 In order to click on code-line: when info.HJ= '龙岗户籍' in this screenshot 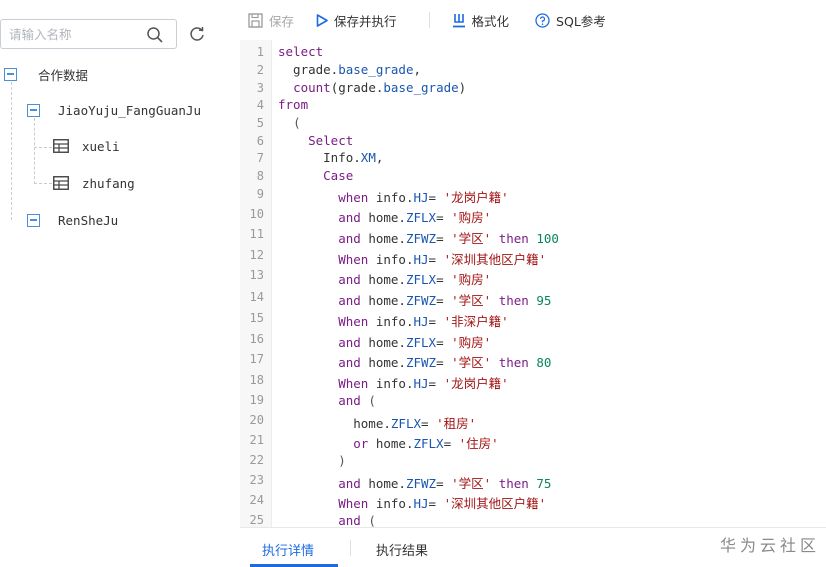, I will do `click(423, 197)`.